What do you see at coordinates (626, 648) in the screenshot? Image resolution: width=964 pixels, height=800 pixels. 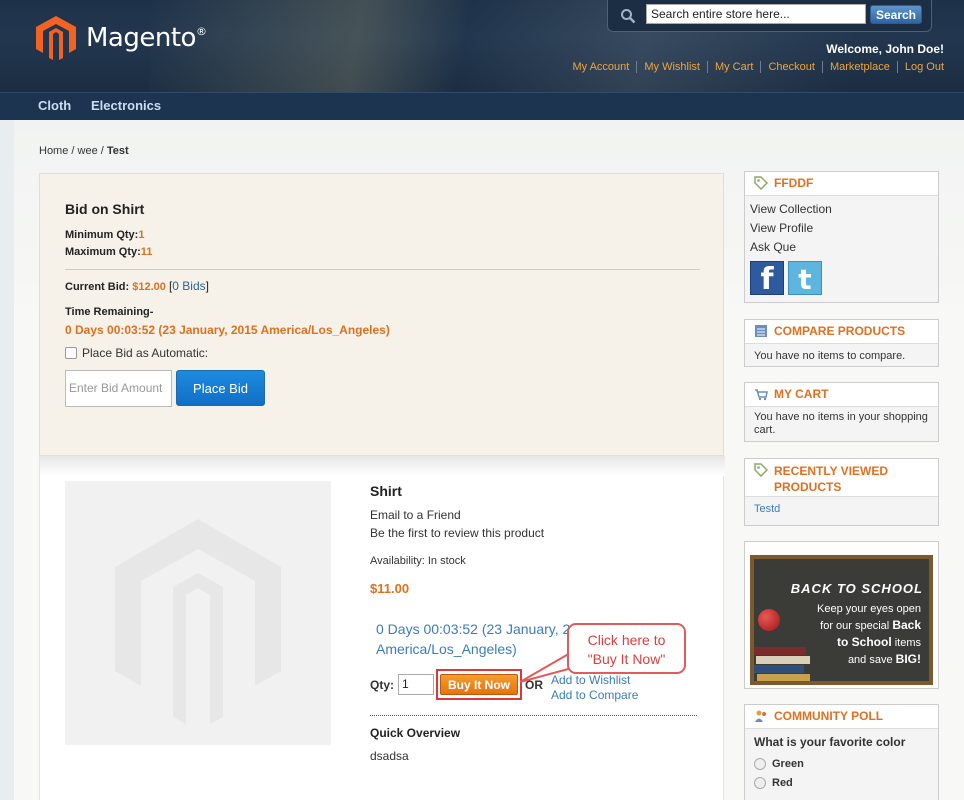 I see `buy-now-callout: Click here to "Buy It Now"` at bounding box center [626, 648].